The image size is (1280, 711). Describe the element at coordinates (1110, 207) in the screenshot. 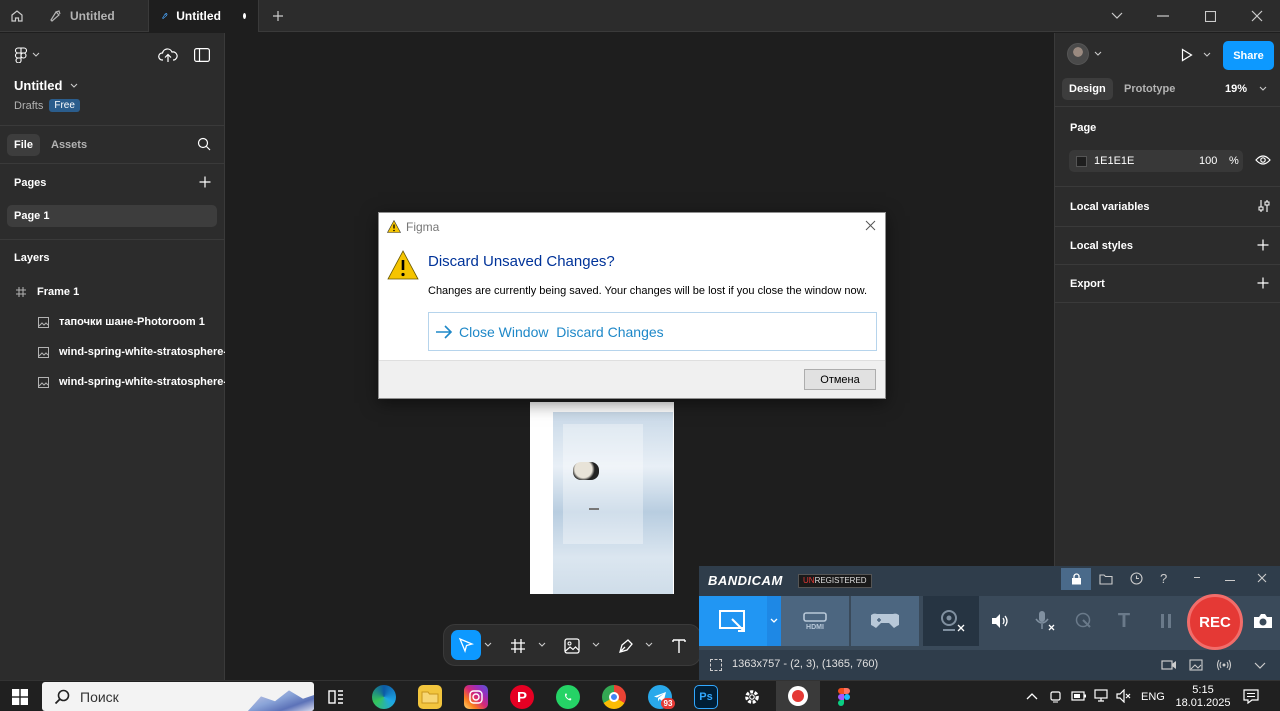

I see `local-variables-heading: Local variables` at that location.